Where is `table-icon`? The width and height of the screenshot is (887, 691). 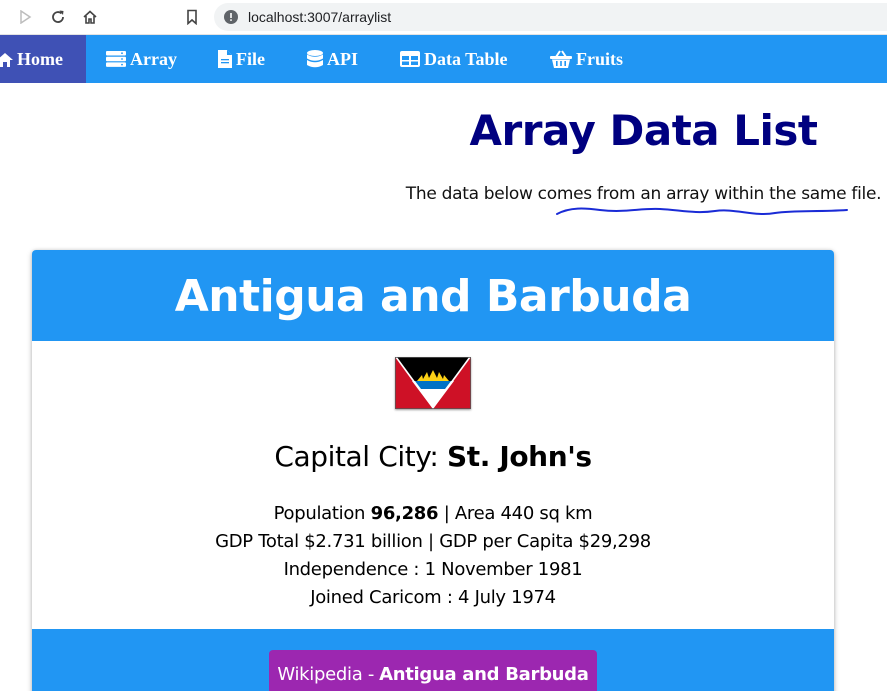
table-icon is located at coordinates (410, 59).